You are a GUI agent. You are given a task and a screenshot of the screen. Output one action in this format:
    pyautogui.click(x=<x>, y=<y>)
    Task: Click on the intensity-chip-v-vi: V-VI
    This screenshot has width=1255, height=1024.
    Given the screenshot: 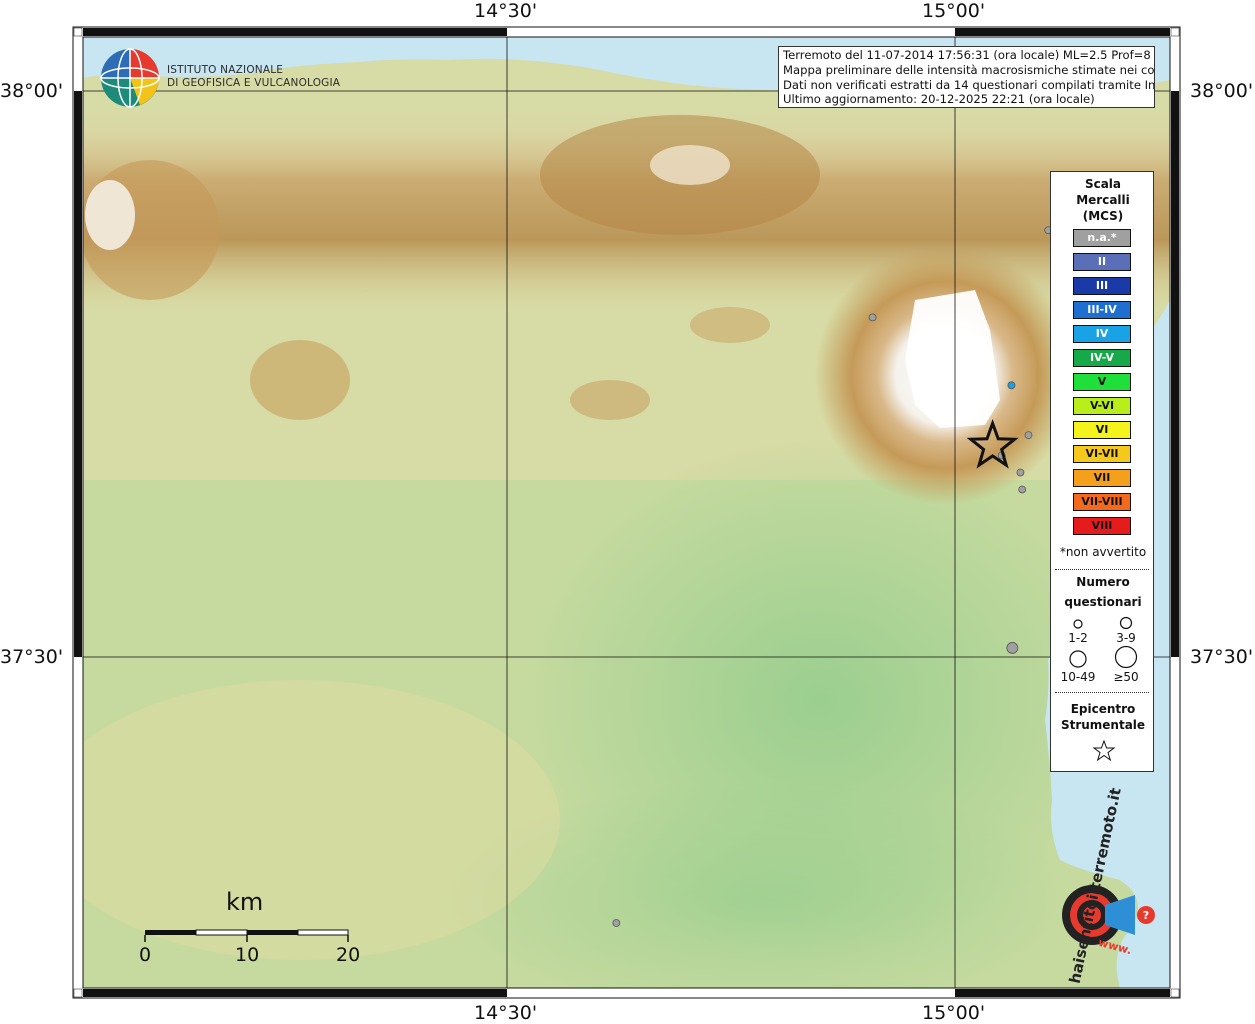 What is the action you would take?
    pyautogui.click(x=1102, y=406)
    